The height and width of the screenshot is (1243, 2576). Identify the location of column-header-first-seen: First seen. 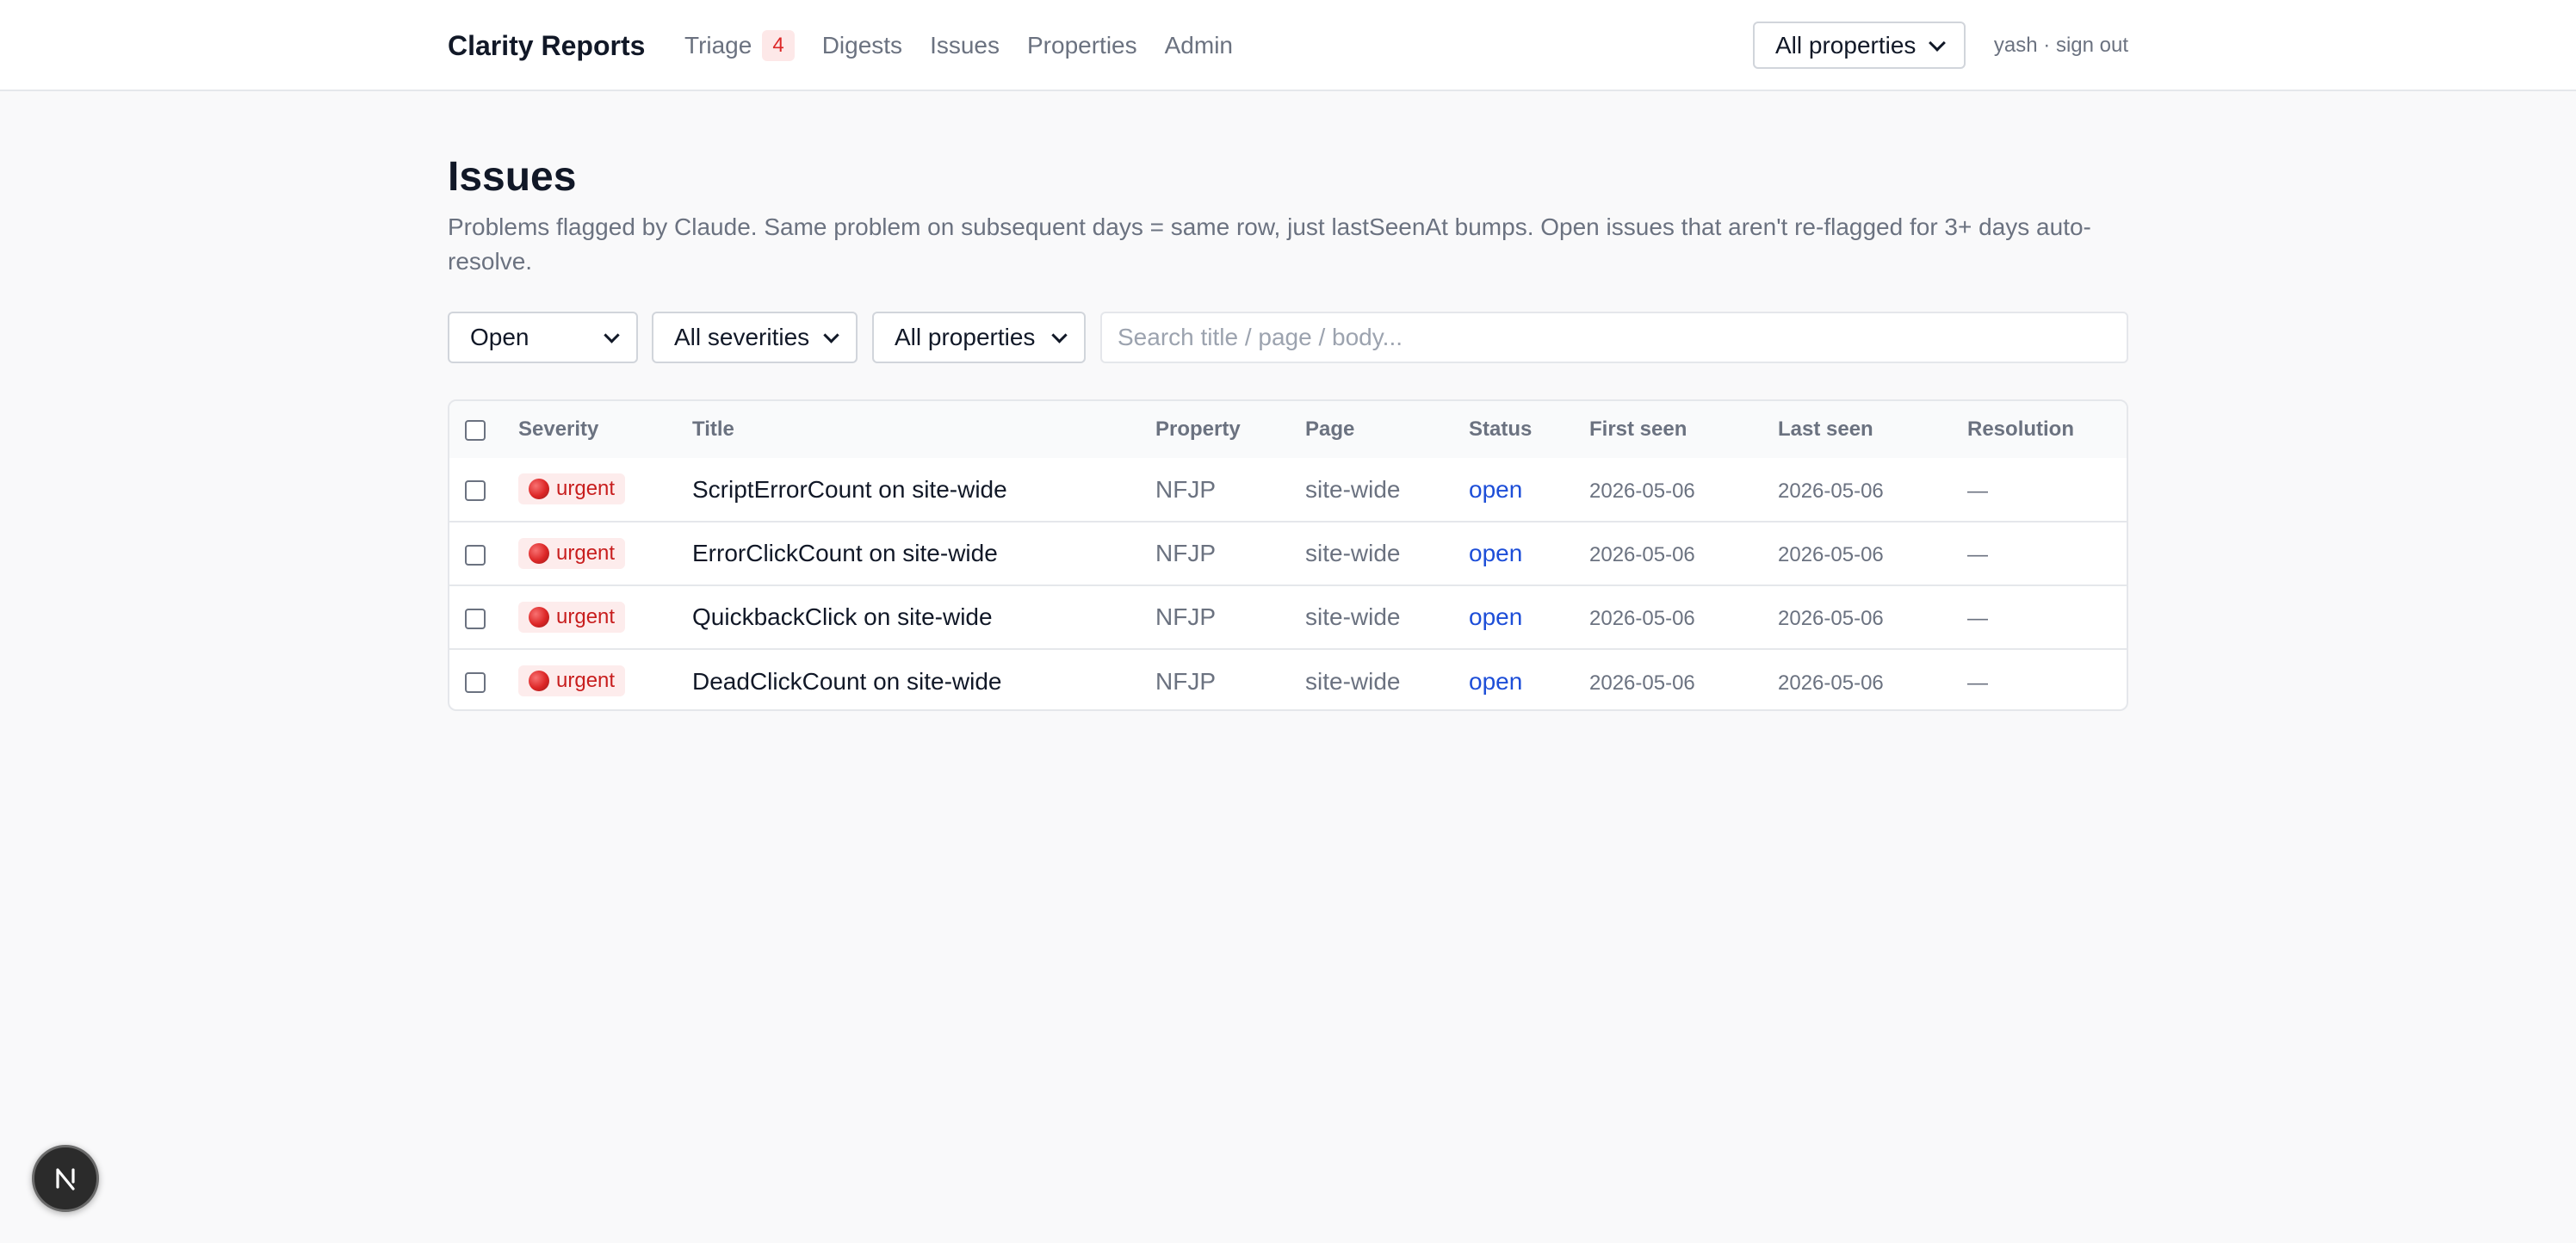
(1684, 429).